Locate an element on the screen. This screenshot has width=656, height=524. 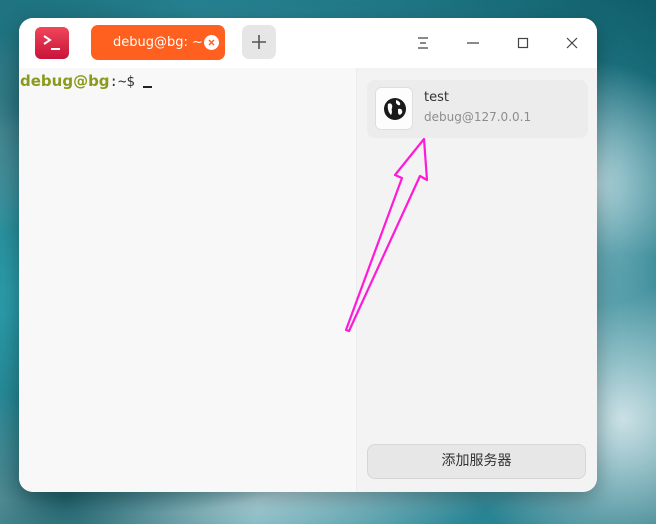
text-cursor is located at coordinates (147, 87).